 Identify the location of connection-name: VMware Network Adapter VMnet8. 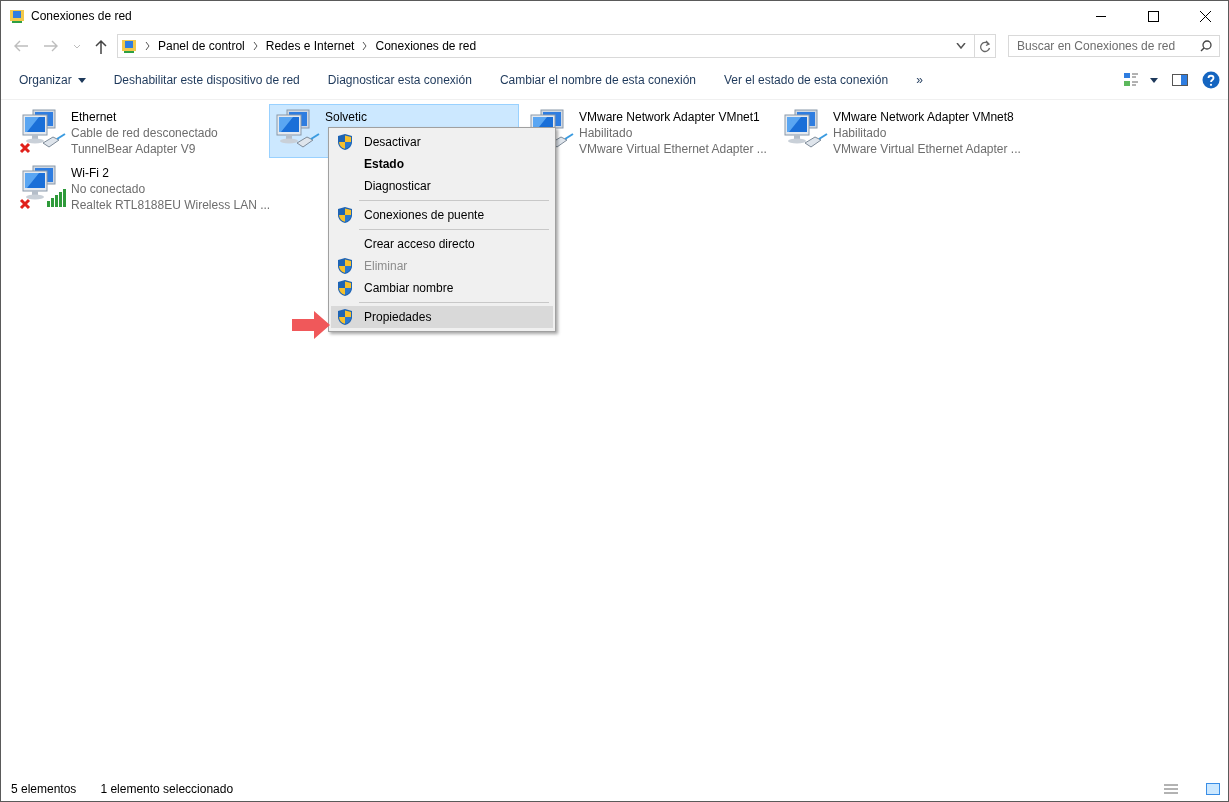
(924, 117).